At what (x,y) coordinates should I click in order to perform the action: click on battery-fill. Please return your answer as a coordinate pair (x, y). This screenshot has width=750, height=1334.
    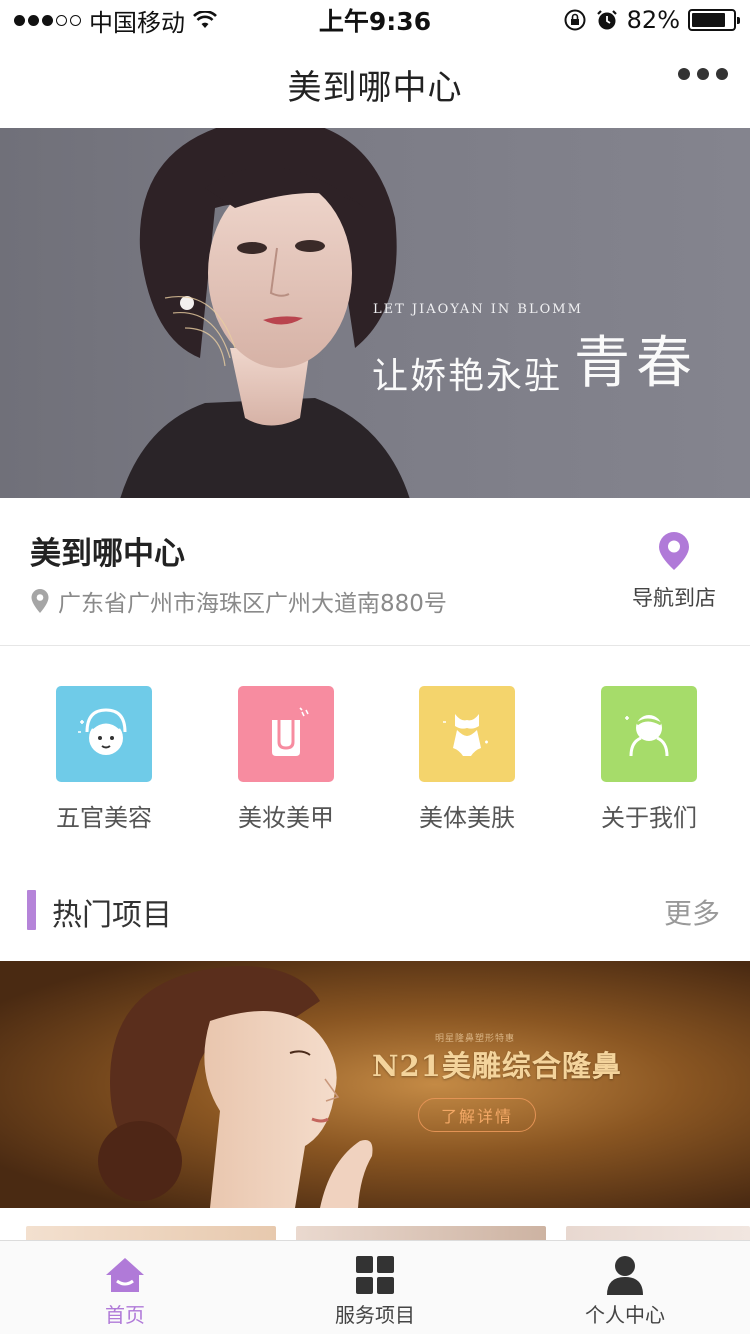
    Looking at the image, I should click on (708, 20).